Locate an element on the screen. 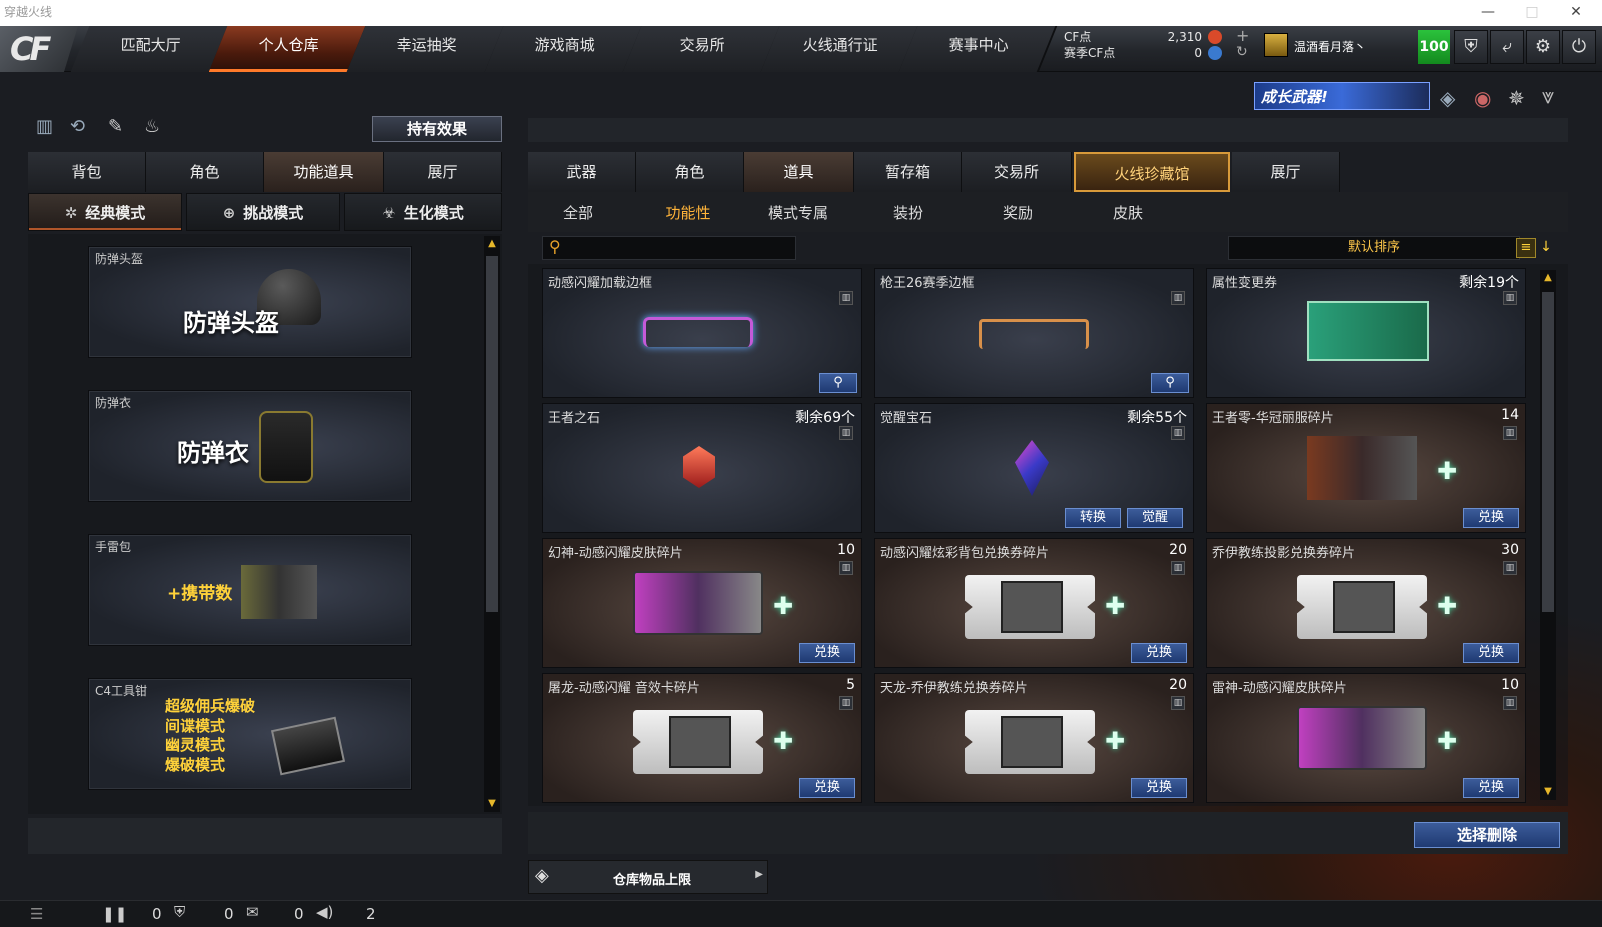 The height and width of the screenshot is (927, 1602). item-card: 动感闪耀炫彩背包兑换券碎片 20 ▥ ✚ 兑换 is located at coordinates (1034, 603).